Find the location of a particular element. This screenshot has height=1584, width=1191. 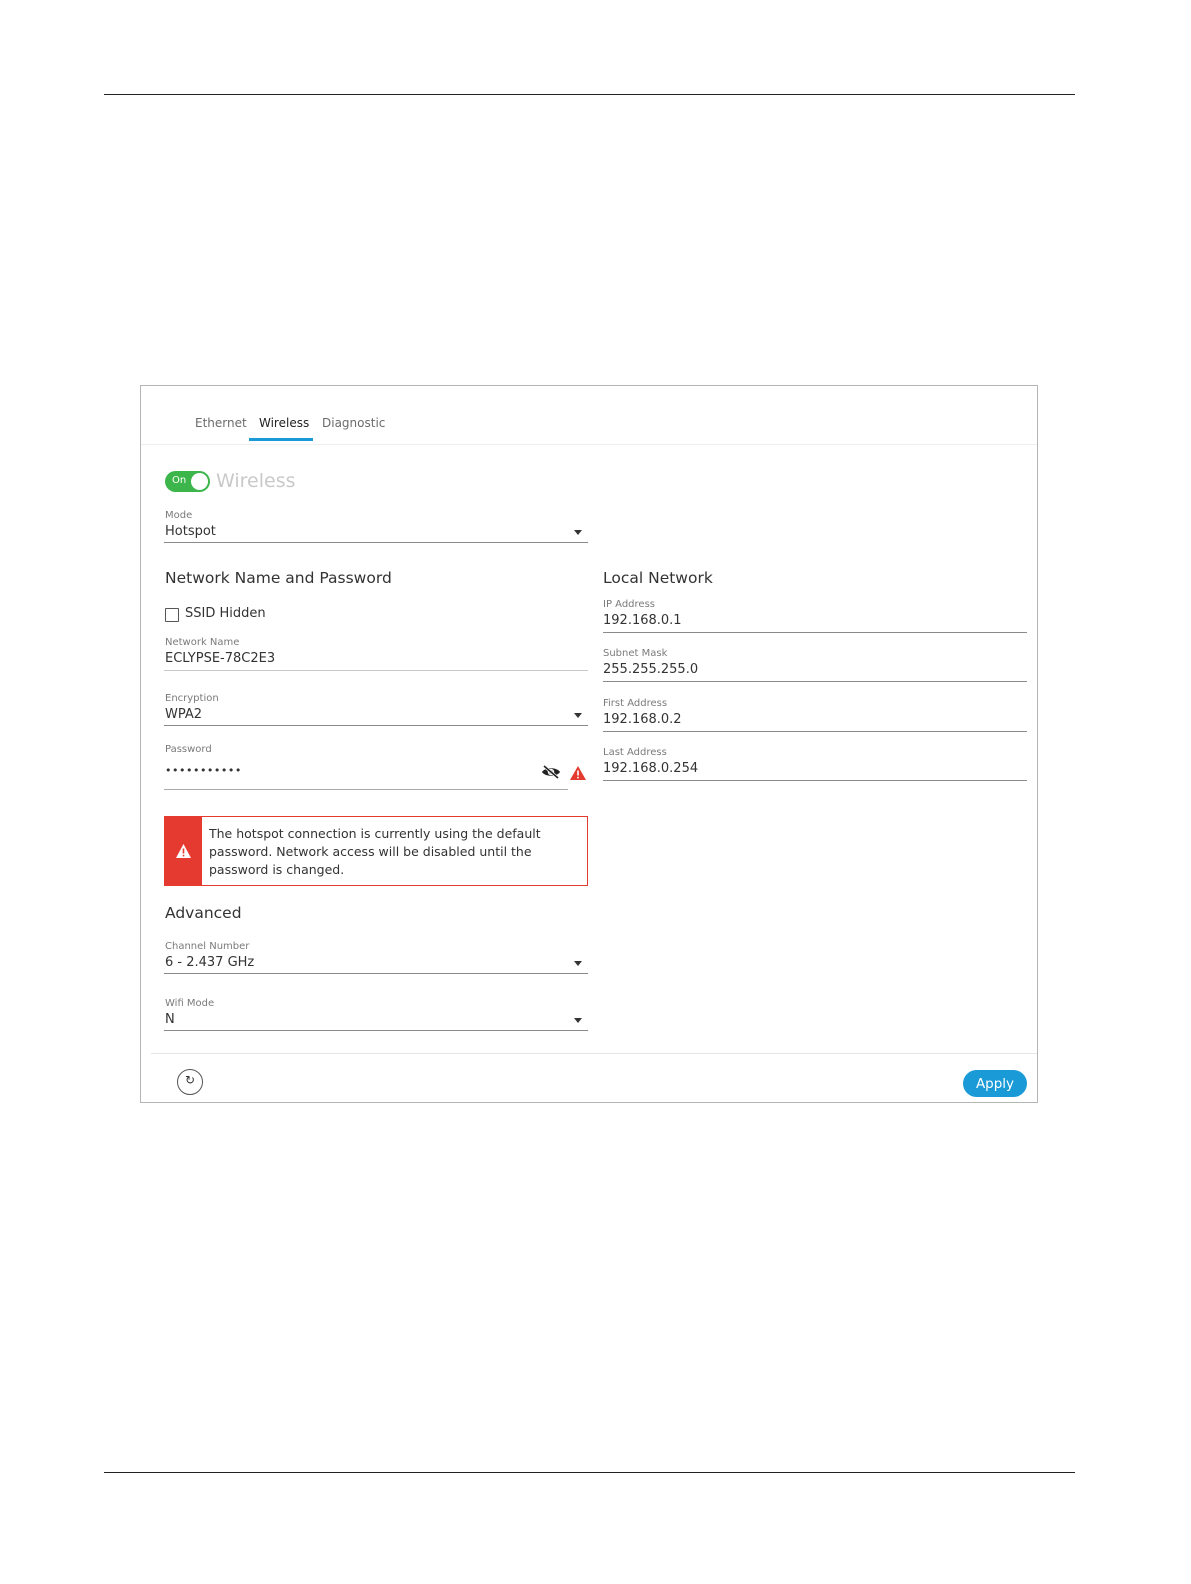

mode-underline is located at coordinates (376, 542).